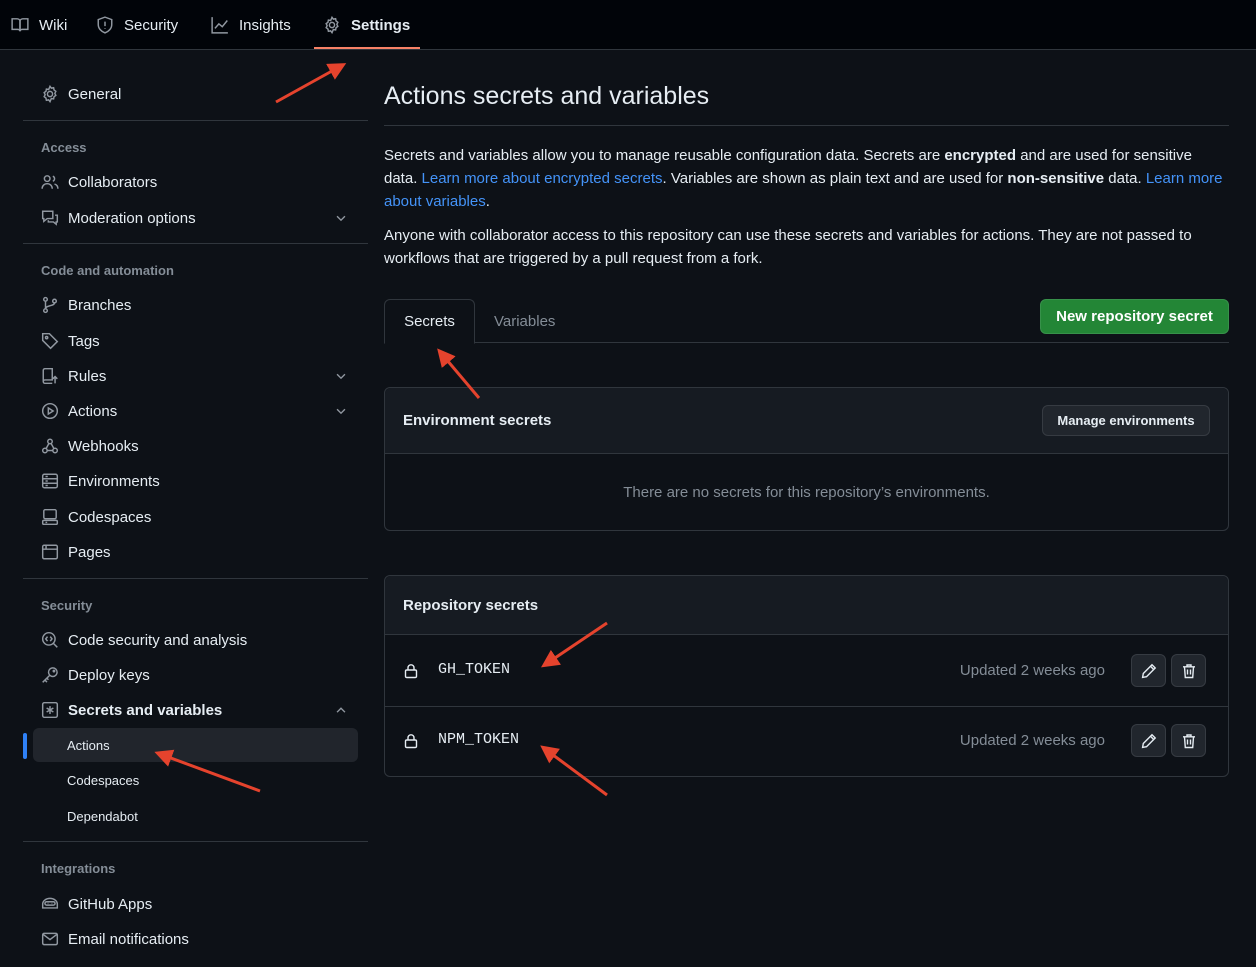 Image resolution: width=1256 pixels, height=967 pixels. What do you see at coordinates (806, 741) in the screenshot?
I see `secret-row: NPM_TOKEN Updated 2 weeks ago` at bounding box center [806, 741].